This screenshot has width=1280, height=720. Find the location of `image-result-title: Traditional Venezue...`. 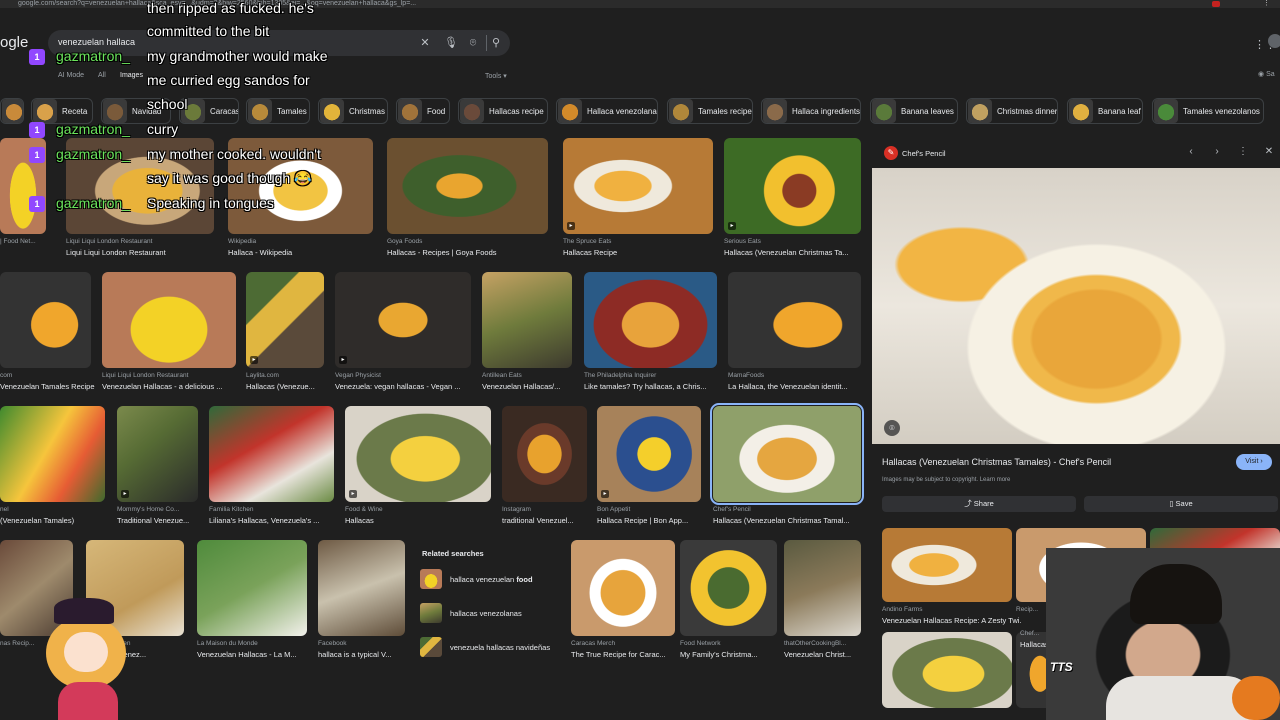

image-result-title: Traditional Venezue... is located at coordinates (159, 520).